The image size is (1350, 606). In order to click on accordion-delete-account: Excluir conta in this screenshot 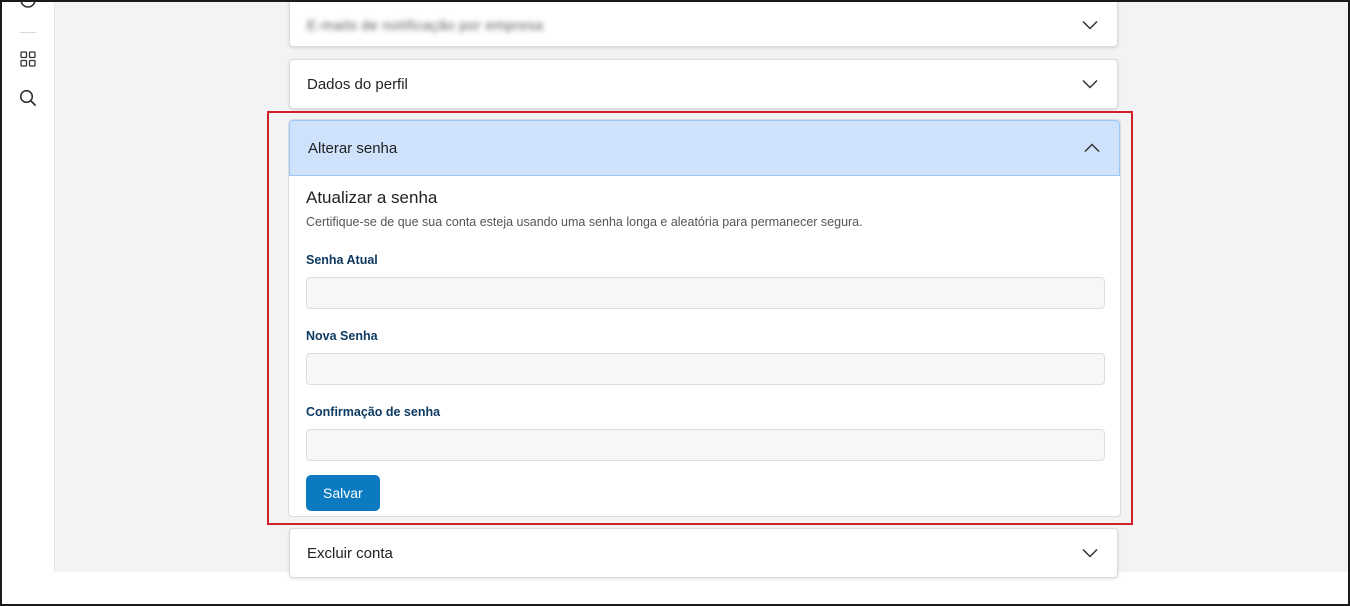, I will do `click(703, 553)`.